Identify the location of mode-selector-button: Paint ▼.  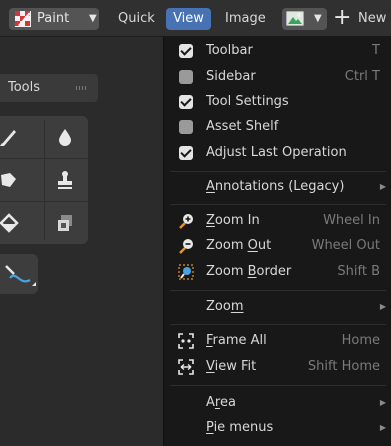
(54, 19).